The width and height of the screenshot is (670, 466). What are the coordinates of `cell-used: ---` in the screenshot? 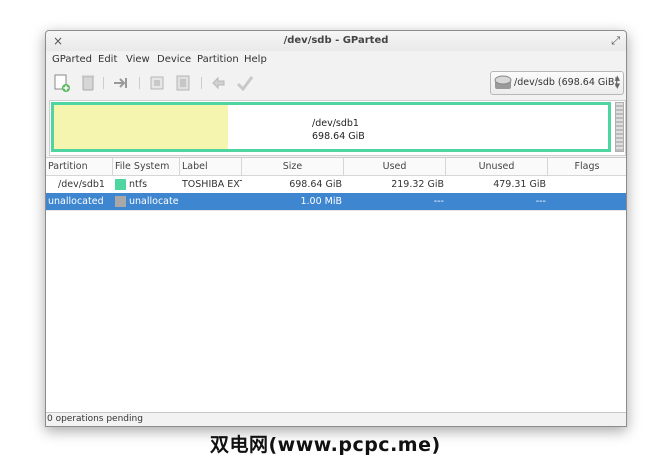 It's located at (438, 201).